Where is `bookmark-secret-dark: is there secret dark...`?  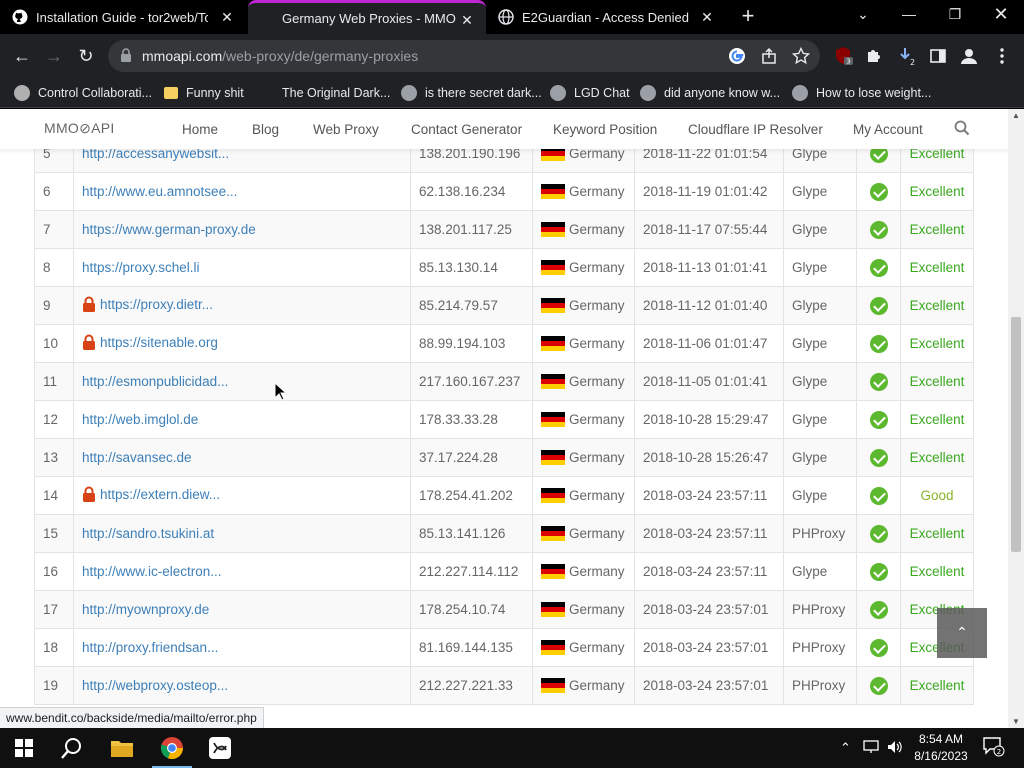 bookmark-secret-dark: is there secret dark... is located at coordinates (471, 93).